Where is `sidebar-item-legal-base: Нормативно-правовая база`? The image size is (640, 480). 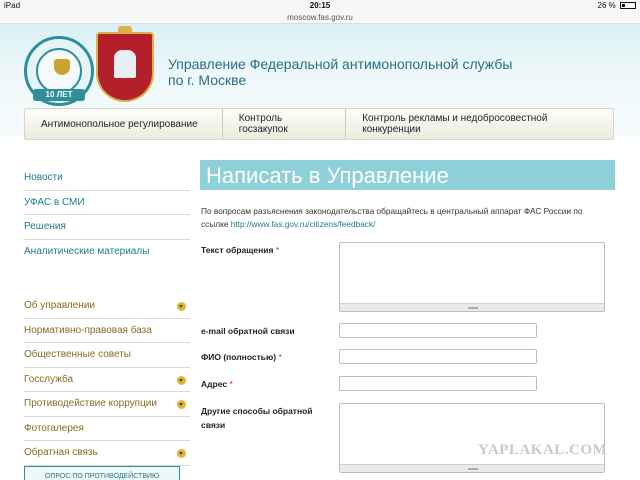
sidebar-item-legal-base: Нормативно-правовая база is located at coordinates (107, 331).